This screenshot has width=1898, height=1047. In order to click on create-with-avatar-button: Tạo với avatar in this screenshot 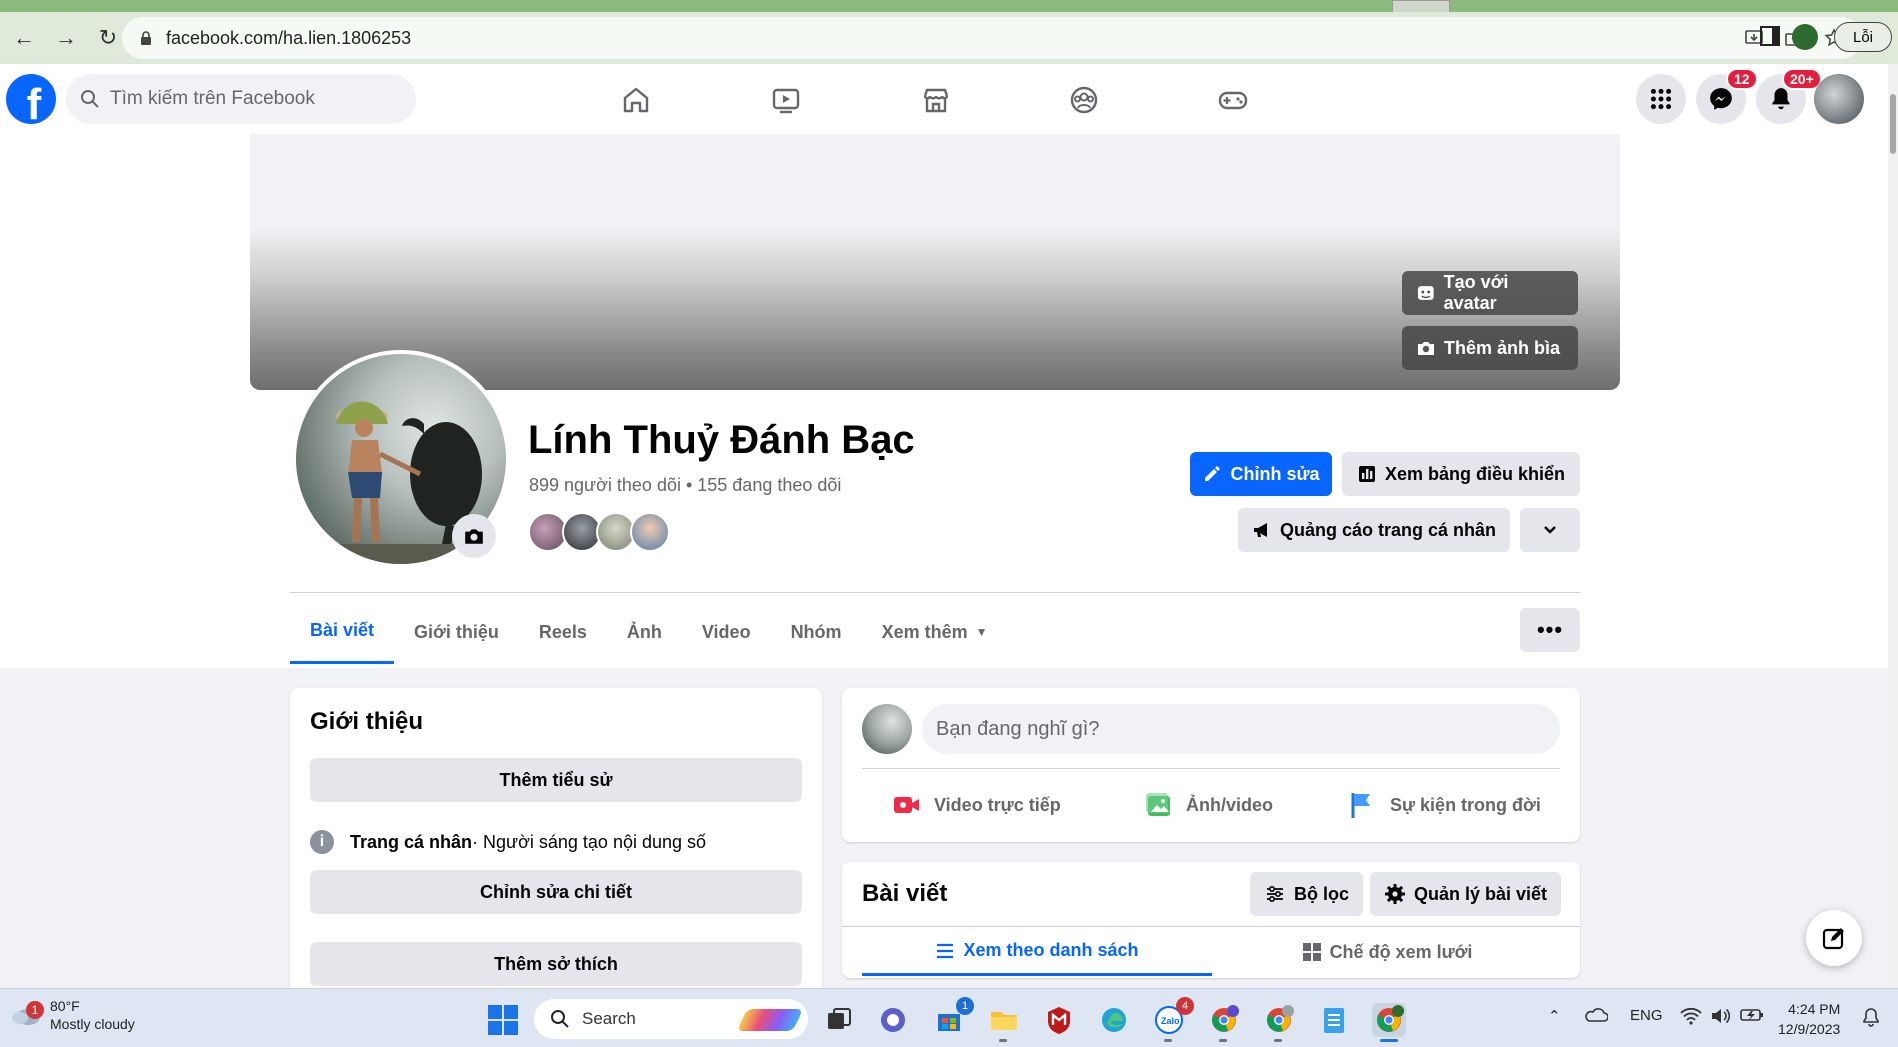, I will do `click(1490, 293)`.